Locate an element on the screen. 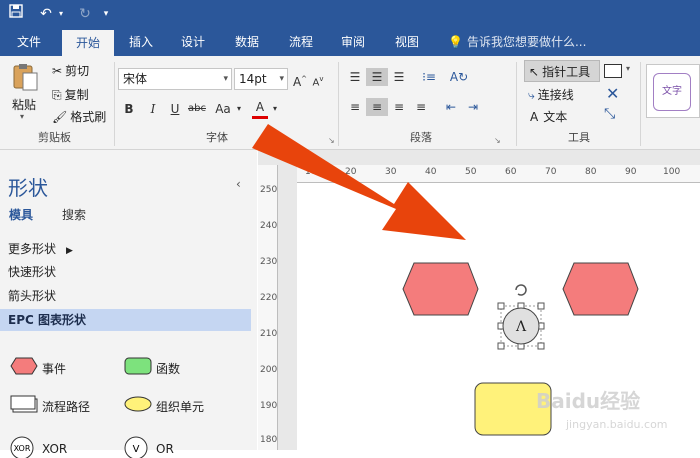 This screenshot has height=458, width=700. rotate-handle-icon is located at coordinates (521, 290).